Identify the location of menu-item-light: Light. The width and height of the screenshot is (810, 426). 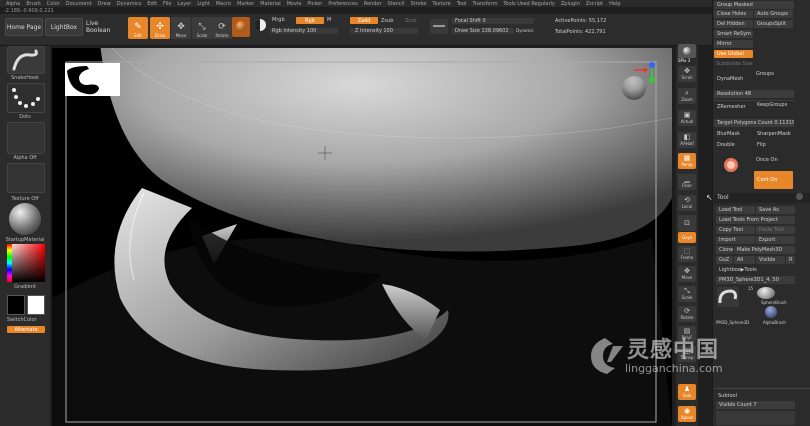
(203, 4).